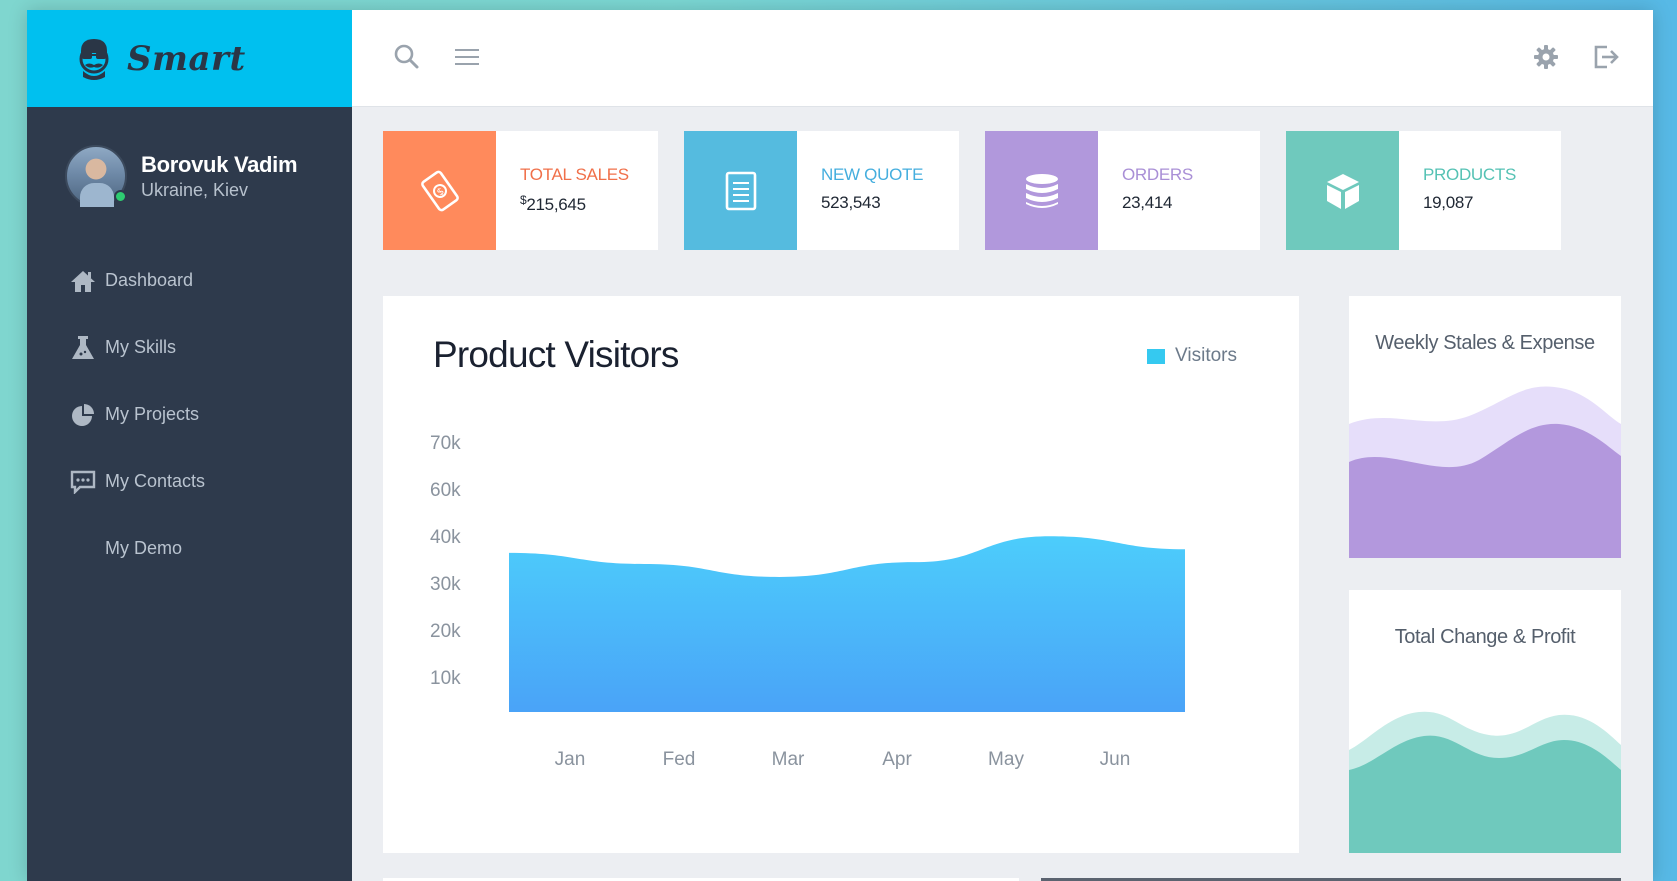 This screenshot has height=881, width=1677. Describe the element at coordinates (189, 347) in the screenshot. I see `sidebar-item-skills: My Skills` at that location.